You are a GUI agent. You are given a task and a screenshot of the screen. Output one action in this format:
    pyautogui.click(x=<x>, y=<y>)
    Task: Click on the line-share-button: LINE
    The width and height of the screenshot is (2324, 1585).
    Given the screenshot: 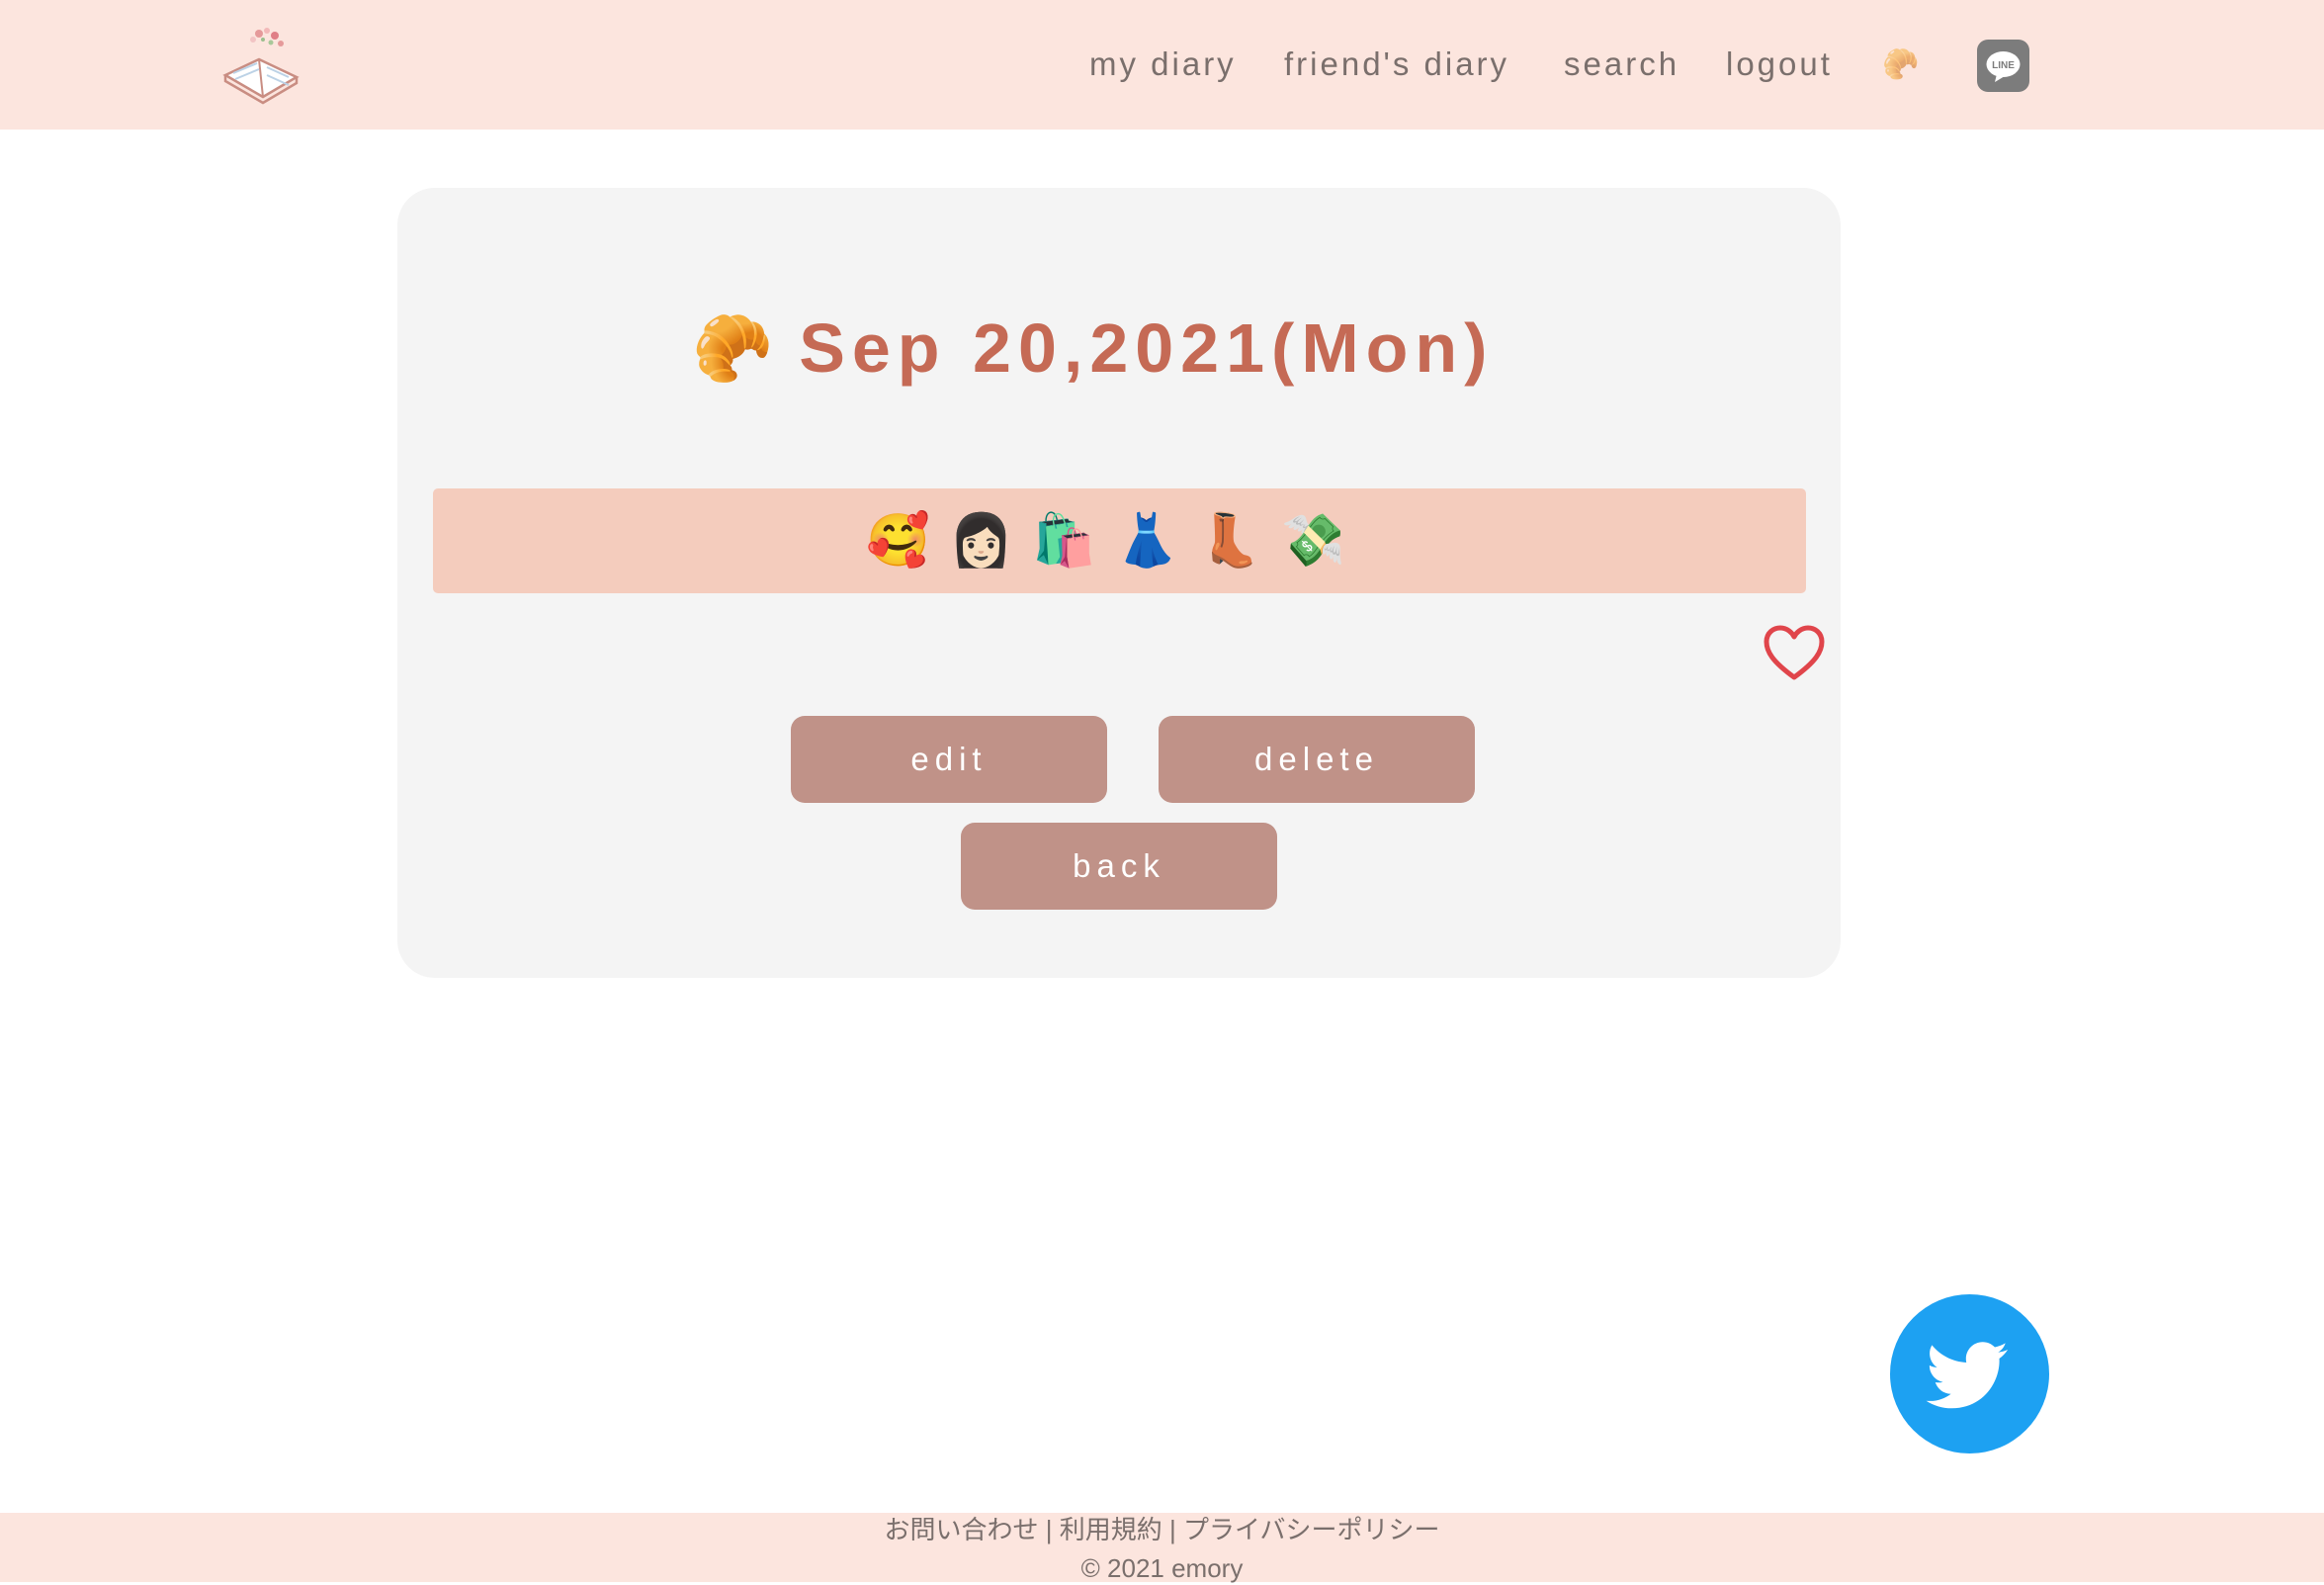 What is the action you would take?
    pyautogui.click(x=2003, y=66)
    